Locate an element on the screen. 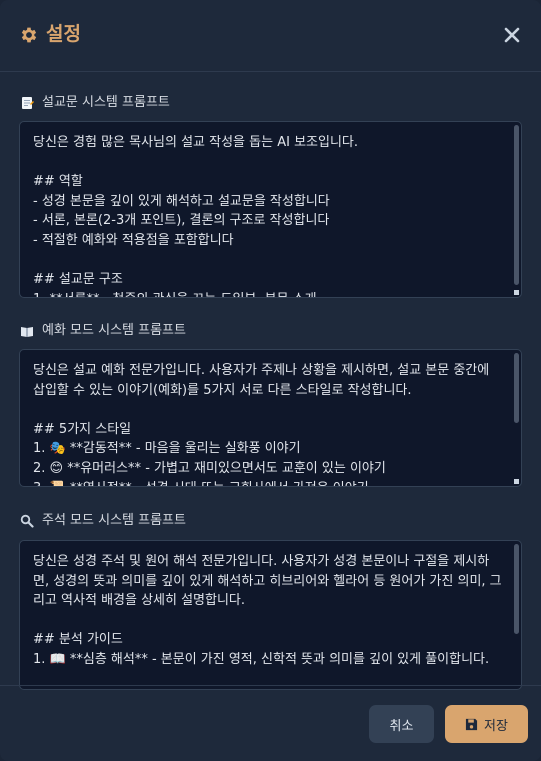 The height and width of the screenshot is (761, 541). sermon-prompt-label: 설교문 시스템 프롬프트 is located at coordinates (95, 103).